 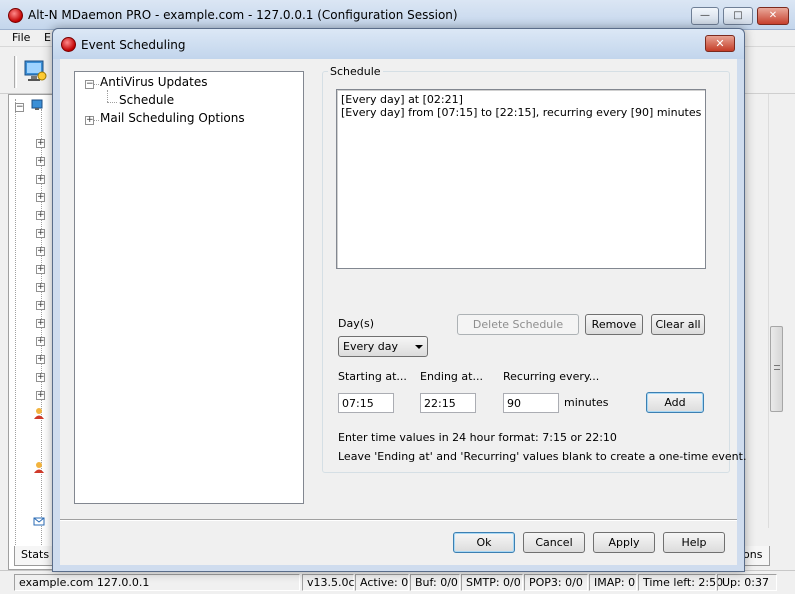 I want to click on tree-guide-line, so click(x=15, y=331).